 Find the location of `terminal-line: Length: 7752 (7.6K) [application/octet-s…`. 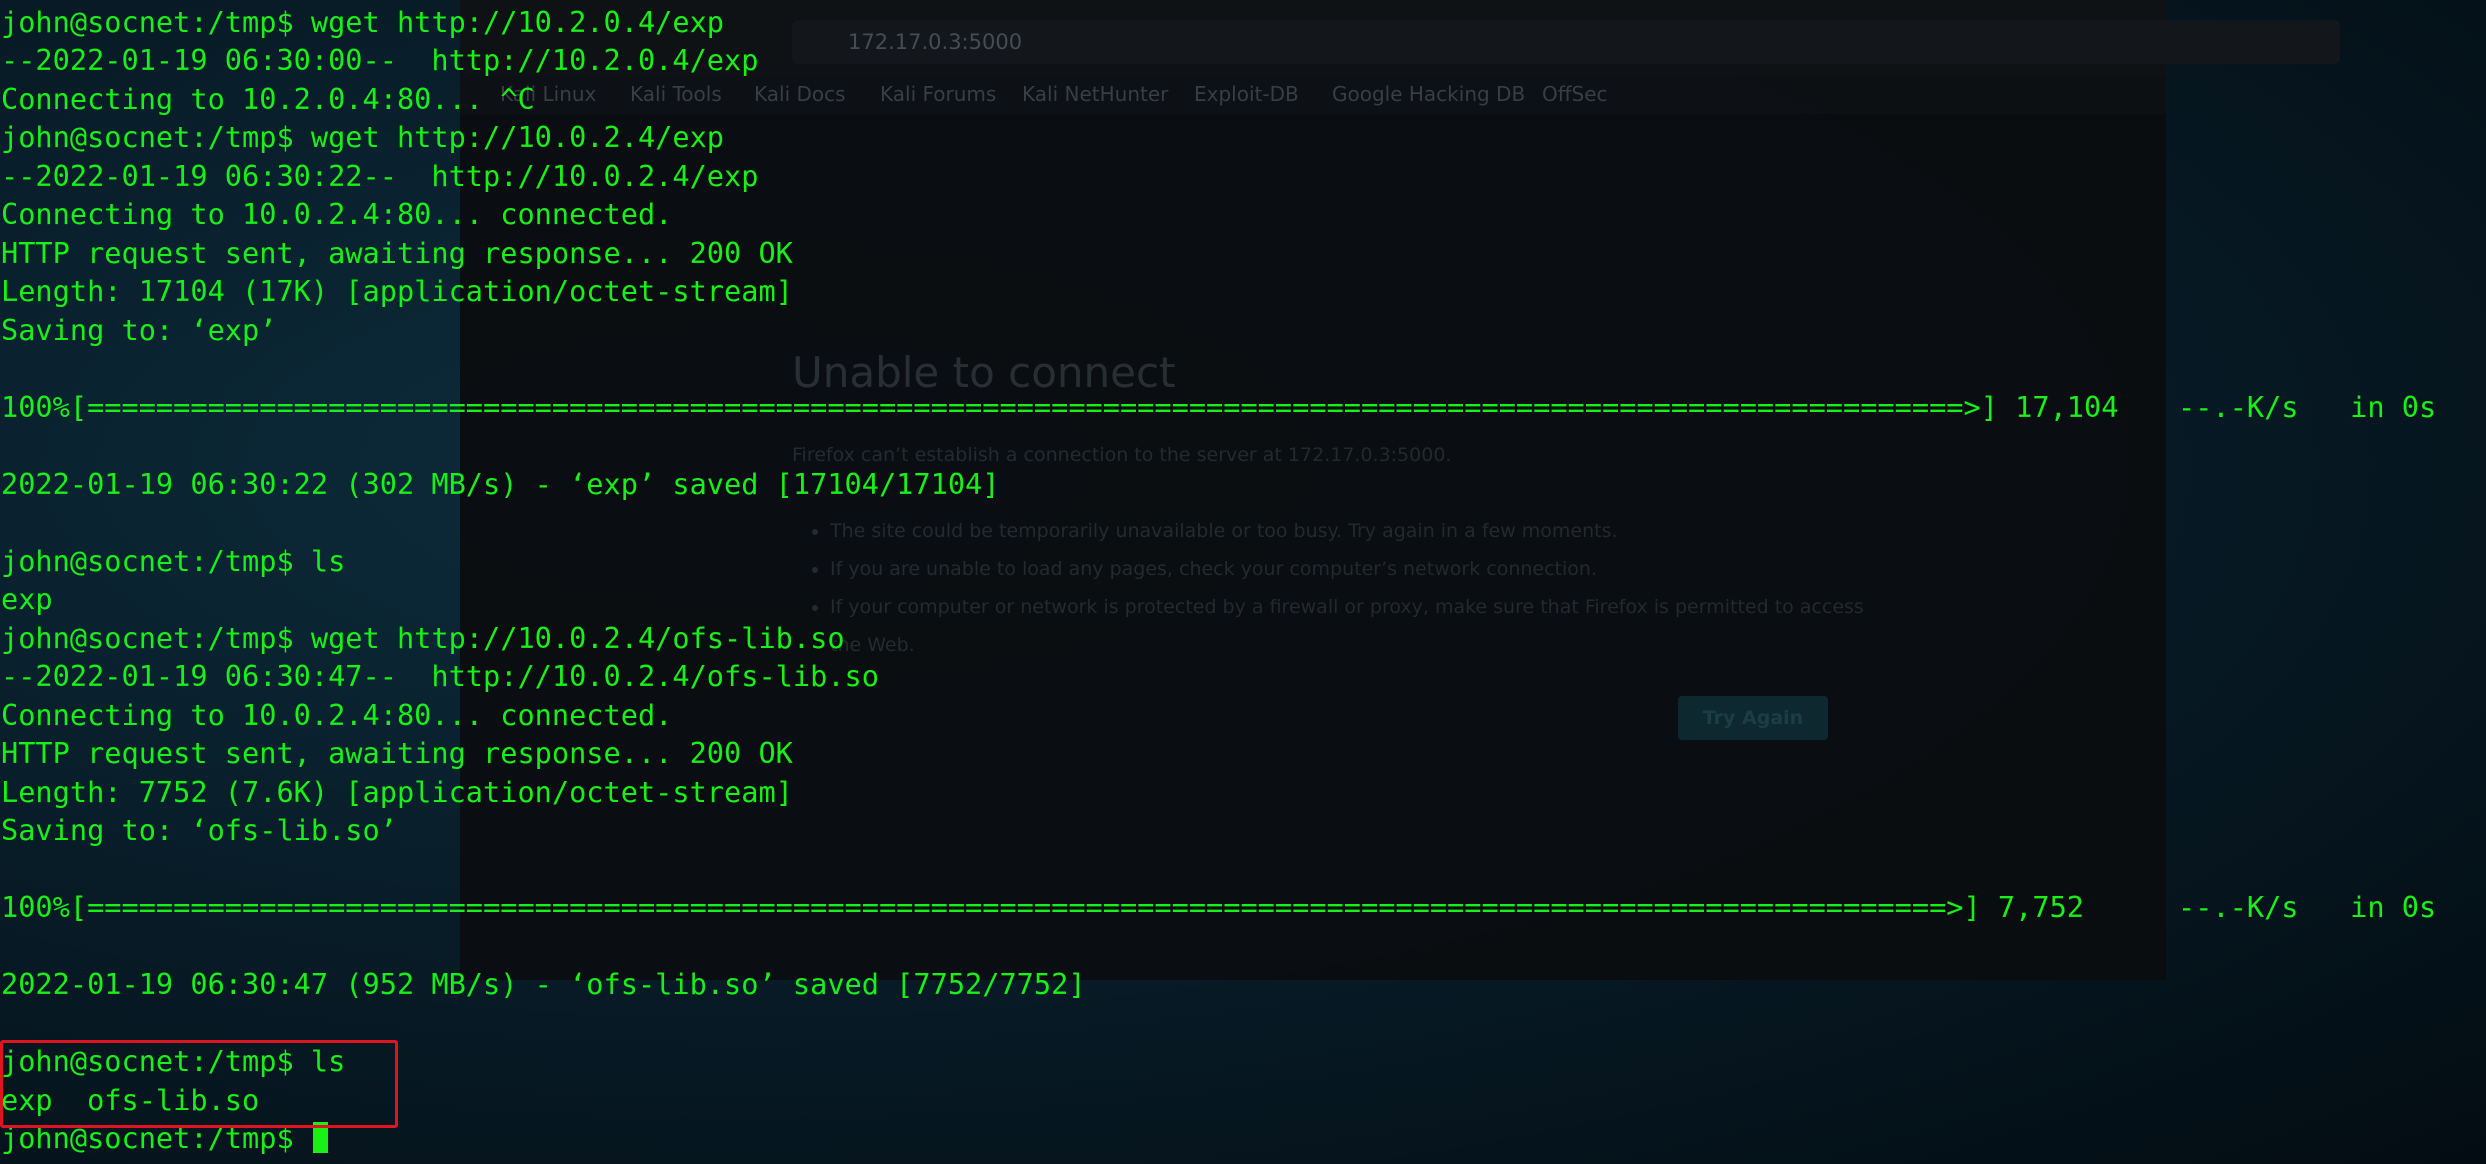

terminal-line: Length: 7752 (7.6K) [application/octet-s… is located at coordinates (397, 792).